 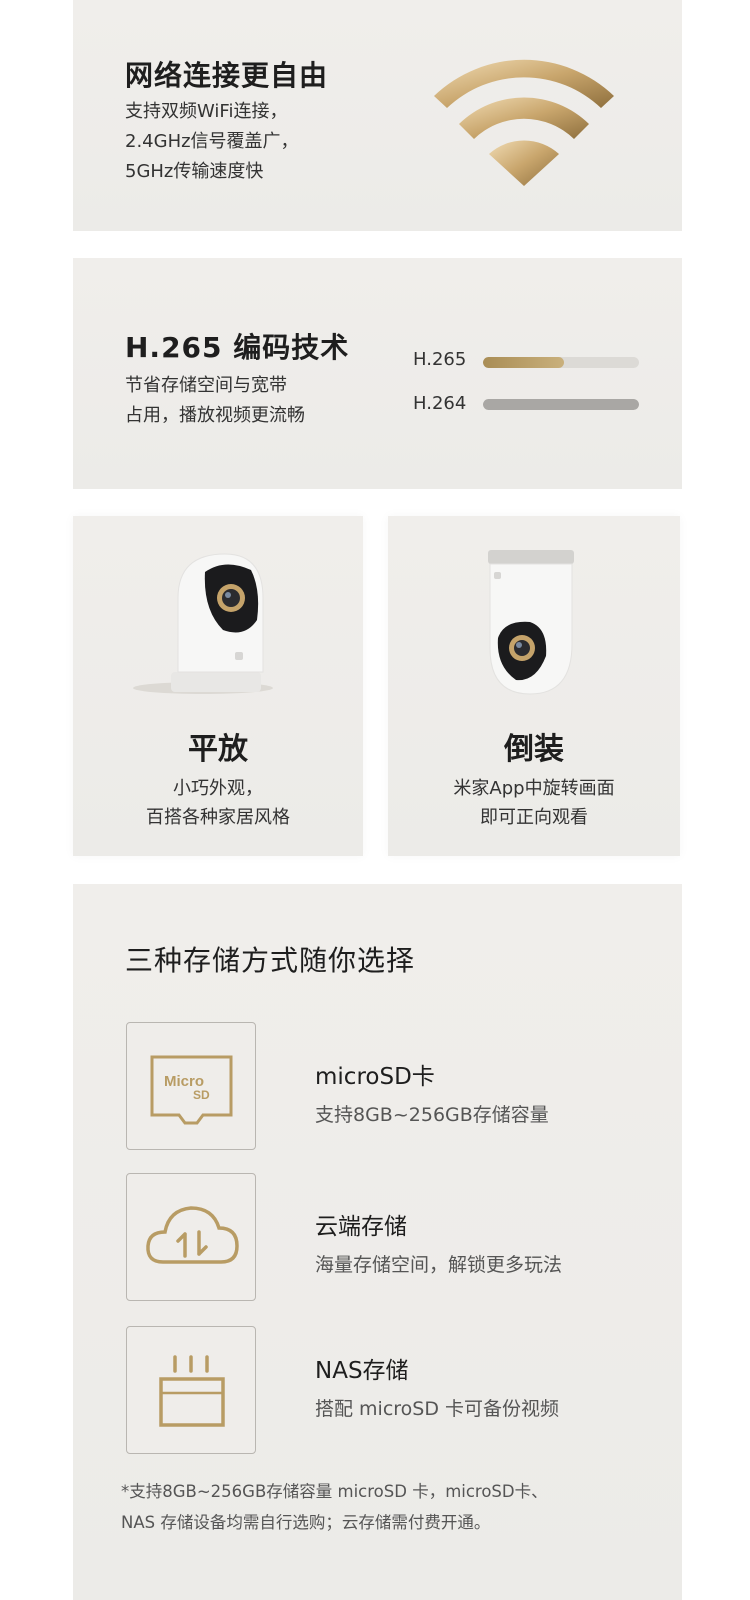 What do you see at coordinates (215, 401) in the screenshot?
I see `codec-description: 节省存储空间与宽带 占用，播放视频更流畅` at bounding box center [215, 401].